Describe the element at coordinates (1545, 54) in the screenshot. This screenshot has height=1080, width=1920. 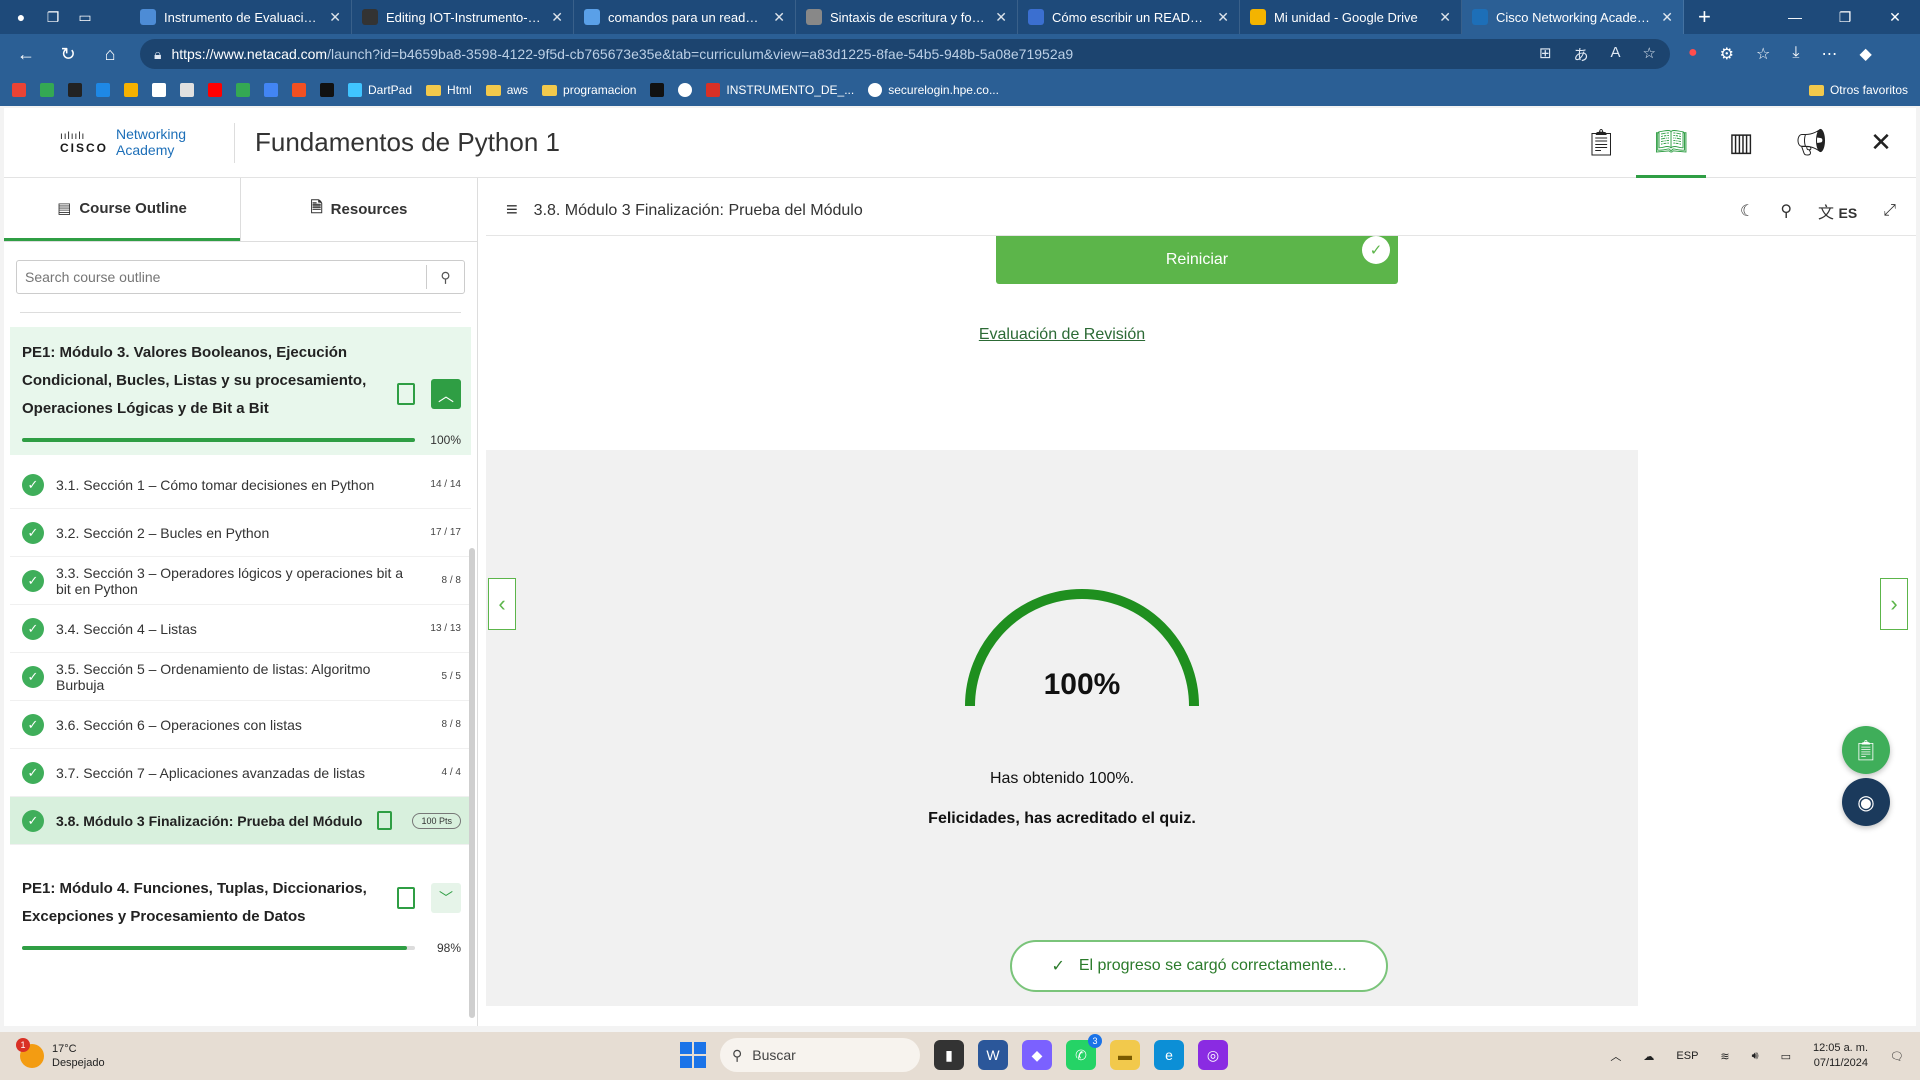
I see `app-available-icon: ⊞` at that location.